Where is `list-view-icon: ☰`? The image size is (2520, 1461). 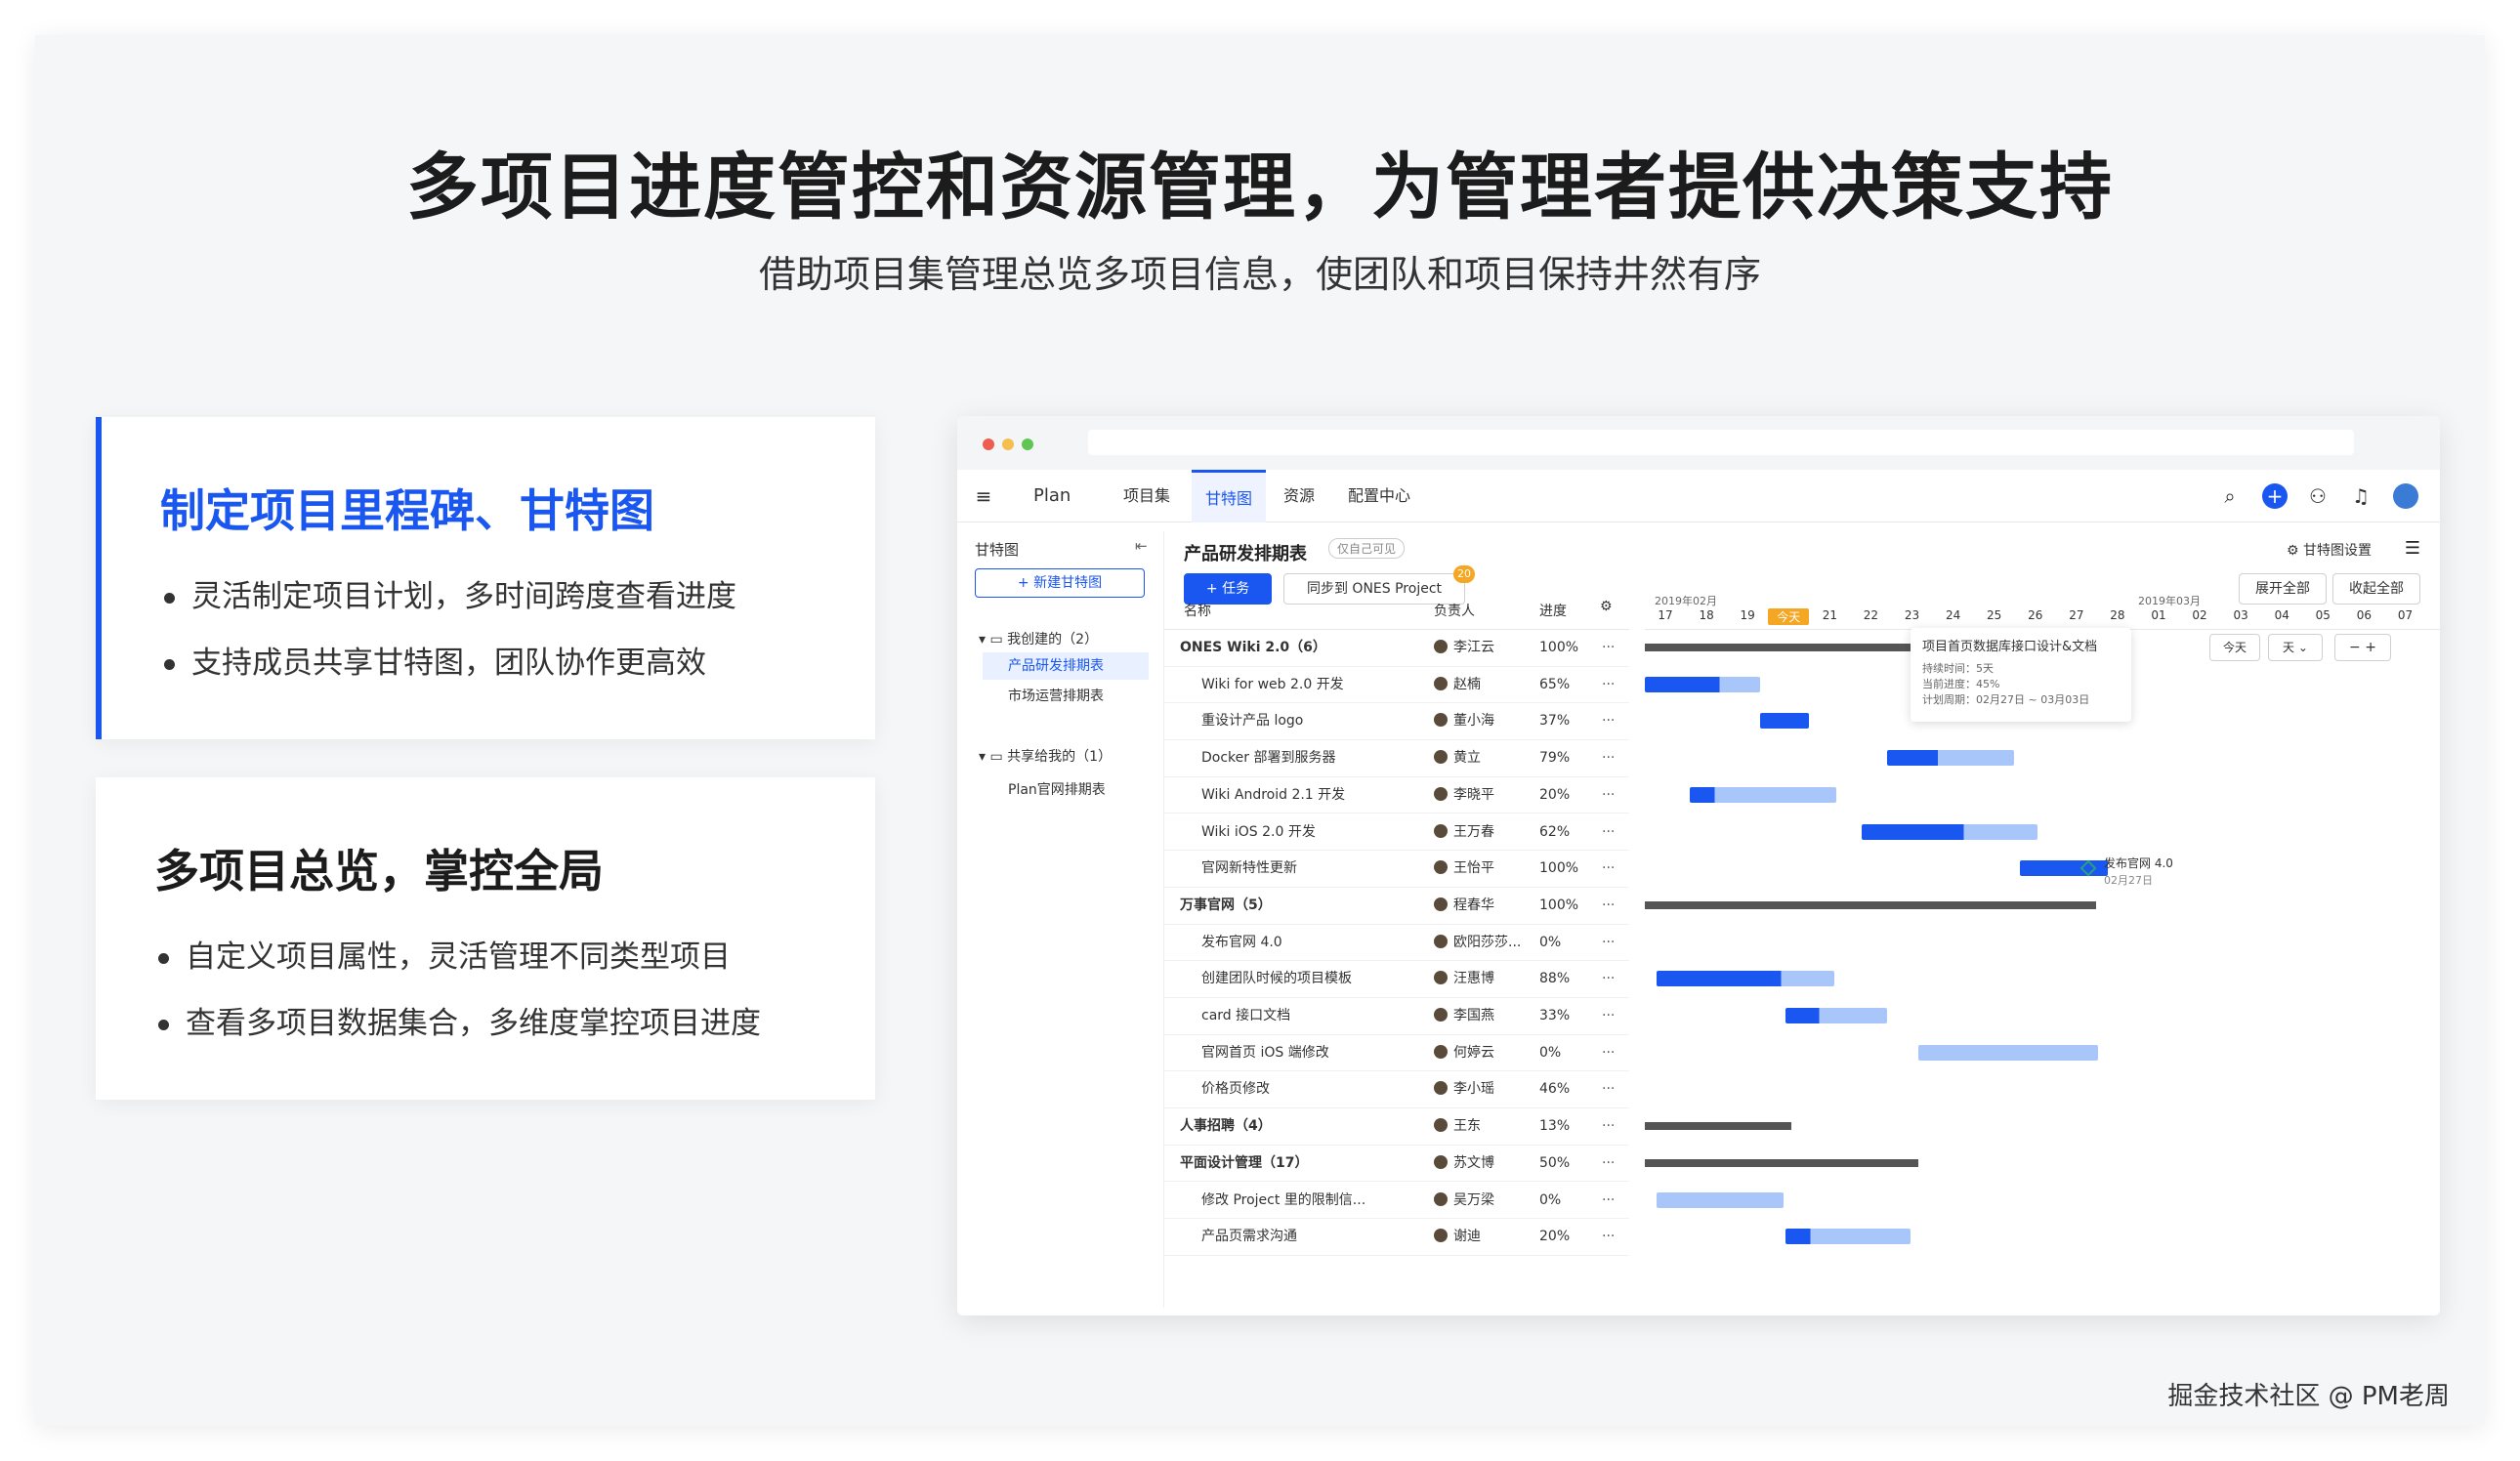 list-view-icon: ☰ is located at coordinates (2412, 548).